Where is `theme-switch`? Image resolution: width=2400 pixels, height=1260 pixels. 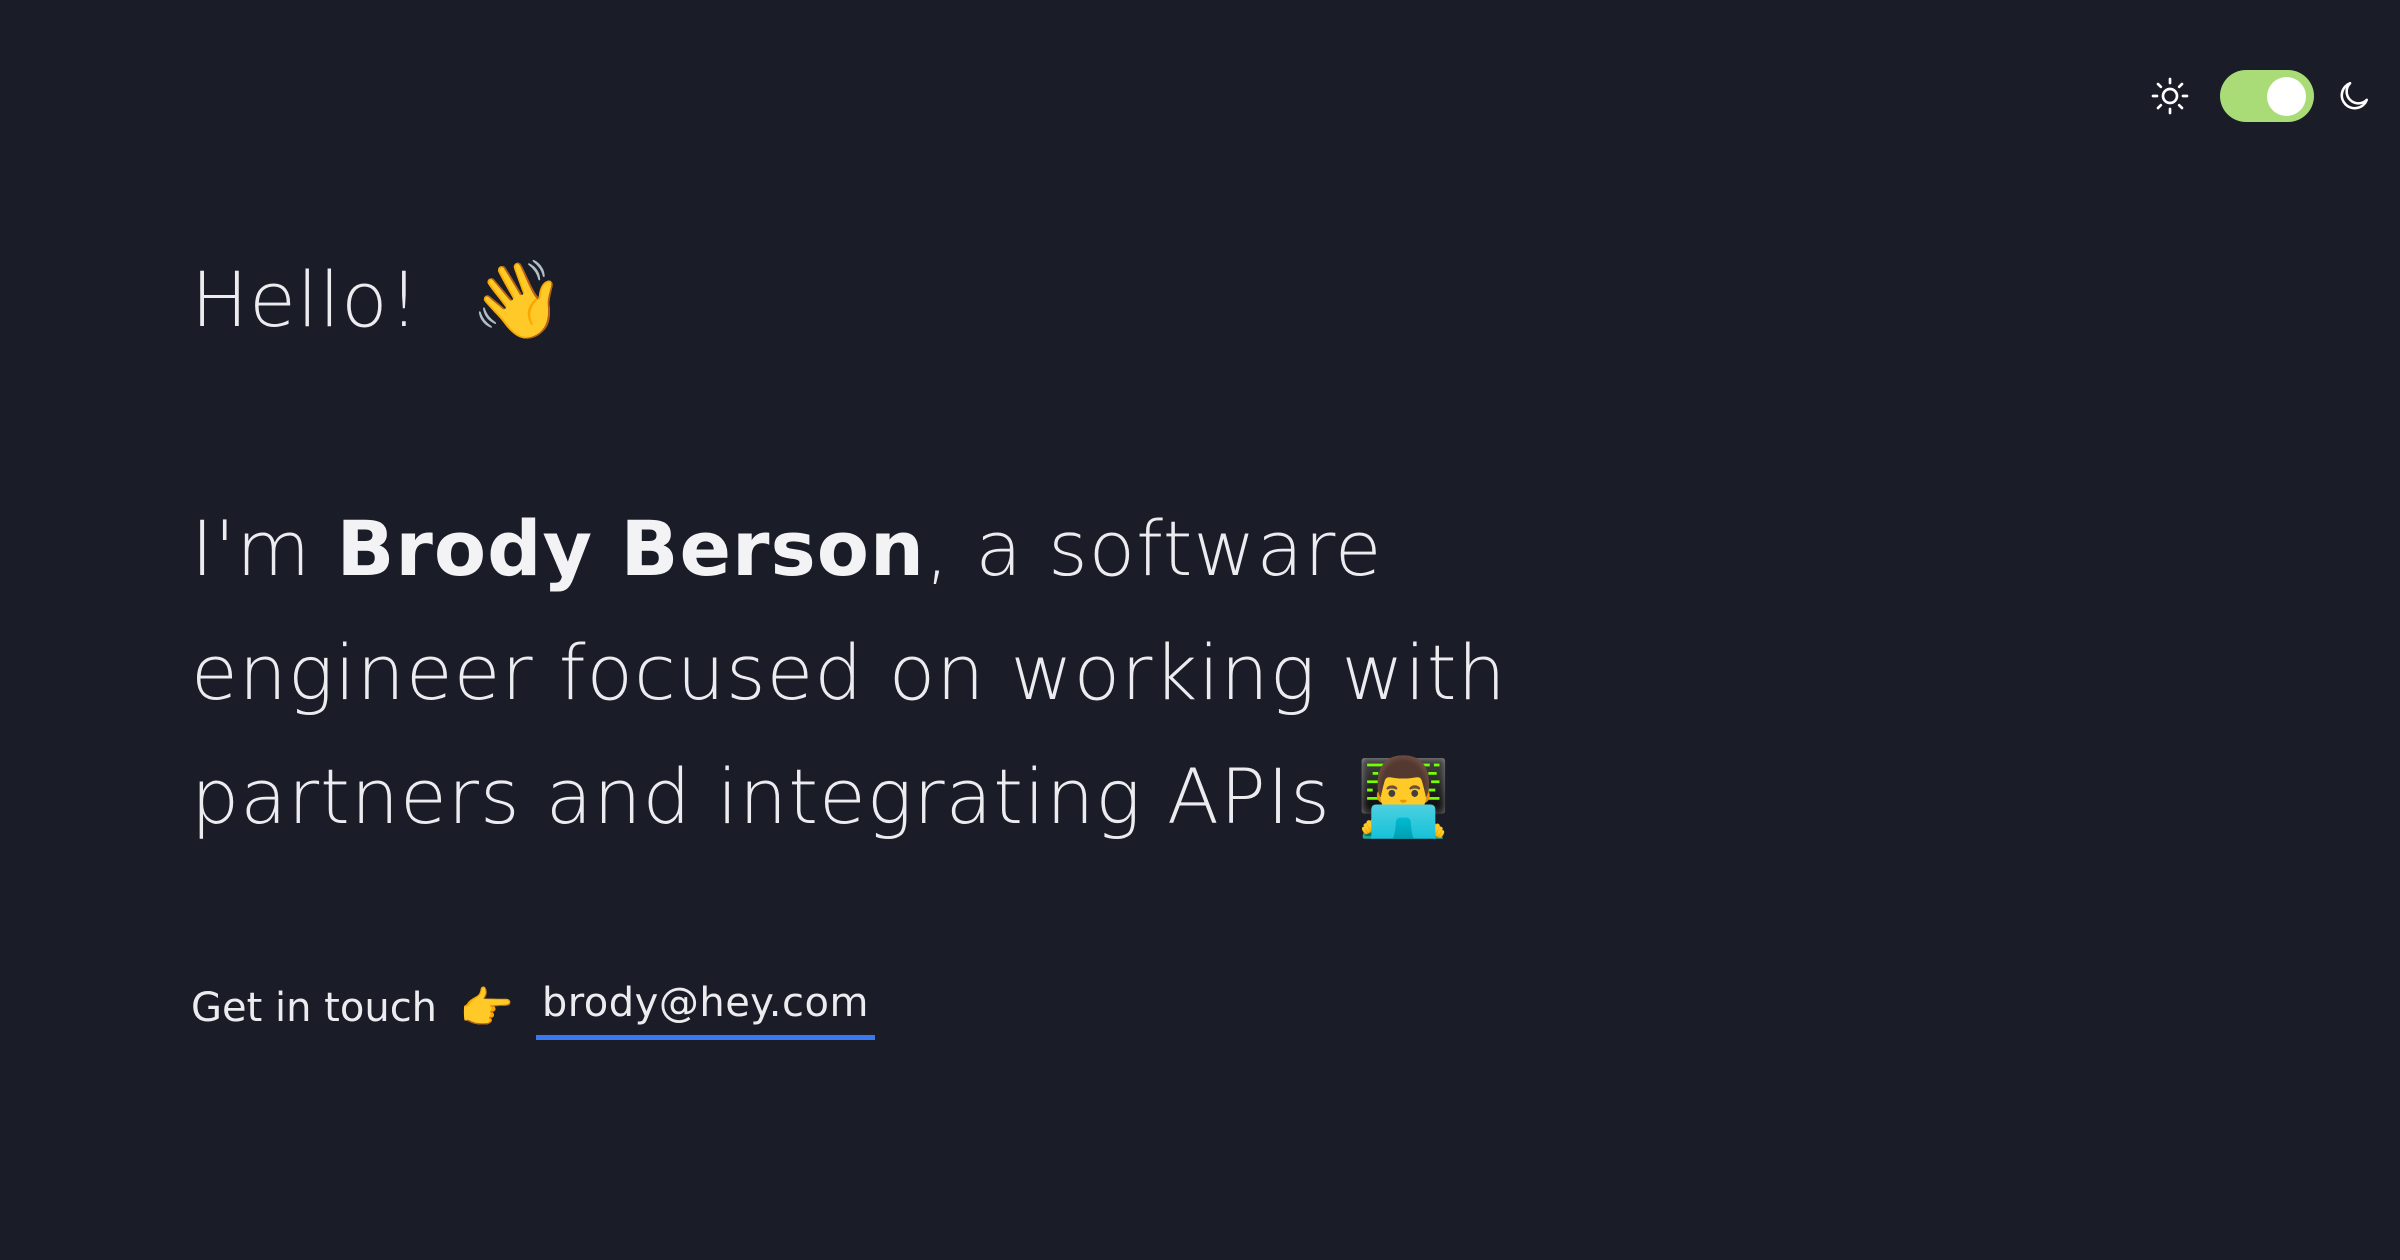 theme-switch is located at coordinates (2267, 96).